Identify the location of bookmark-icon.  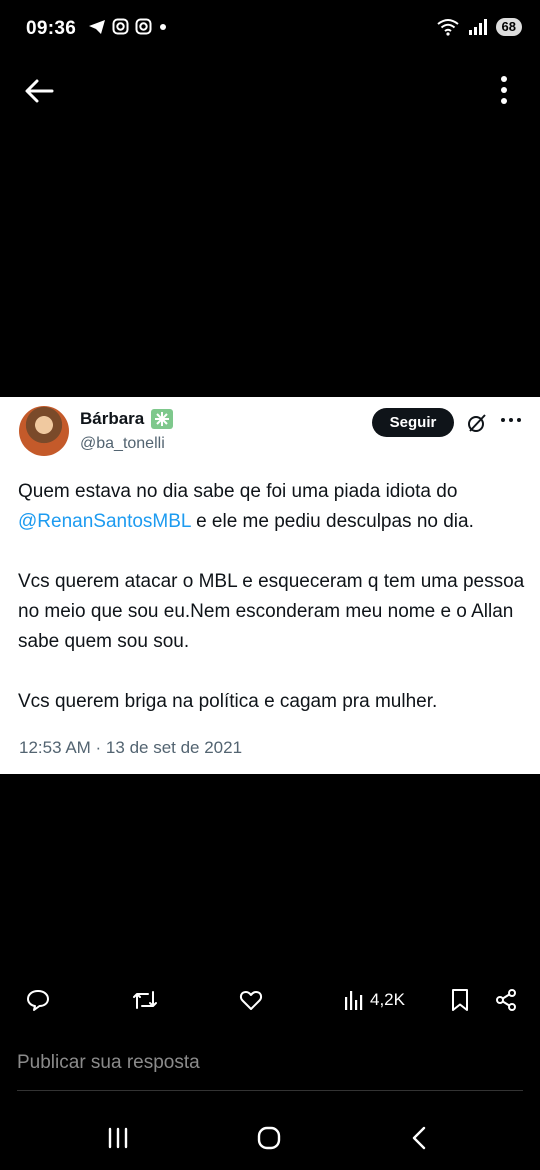
(460, 1000).